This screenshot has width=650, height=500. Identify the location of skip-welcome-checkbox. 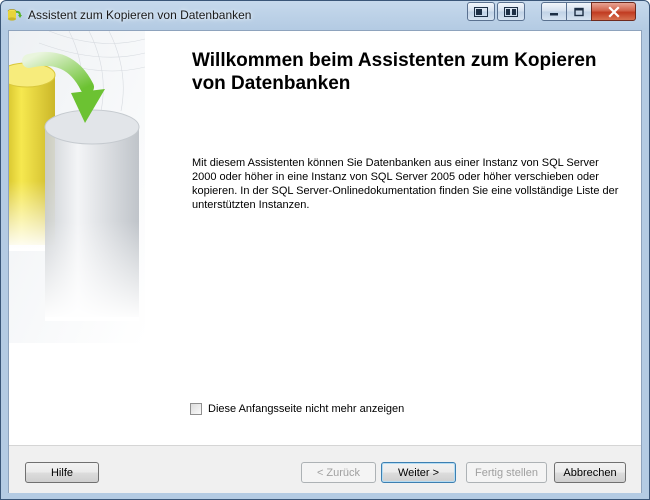
(196, 409).